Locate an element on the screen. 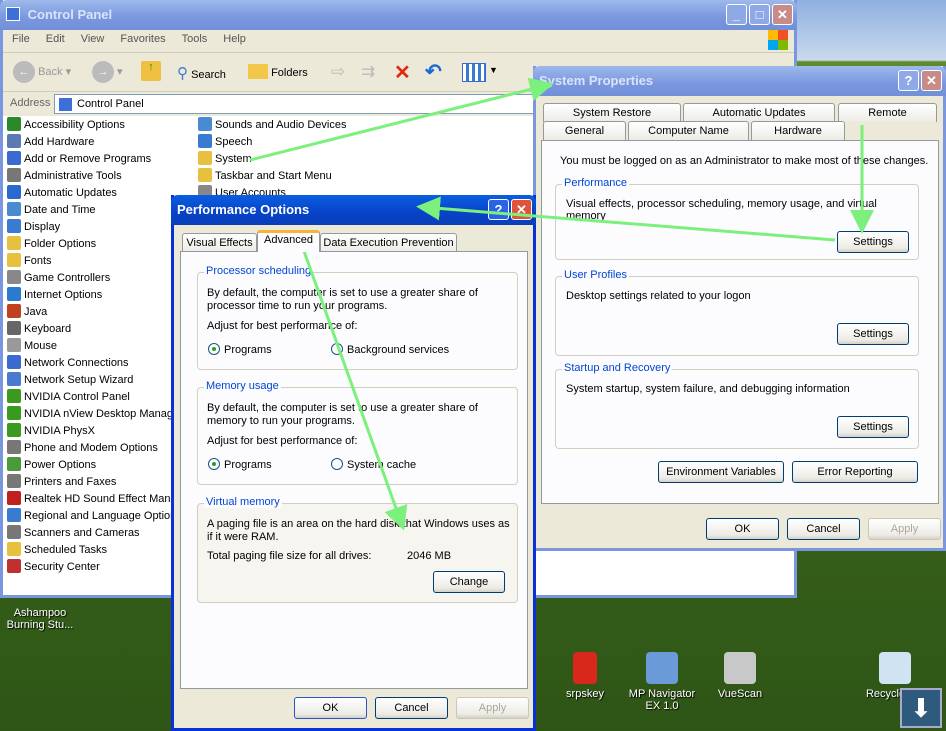  environment-variables-button: Environment Variables is located at coordinates (721, 472).